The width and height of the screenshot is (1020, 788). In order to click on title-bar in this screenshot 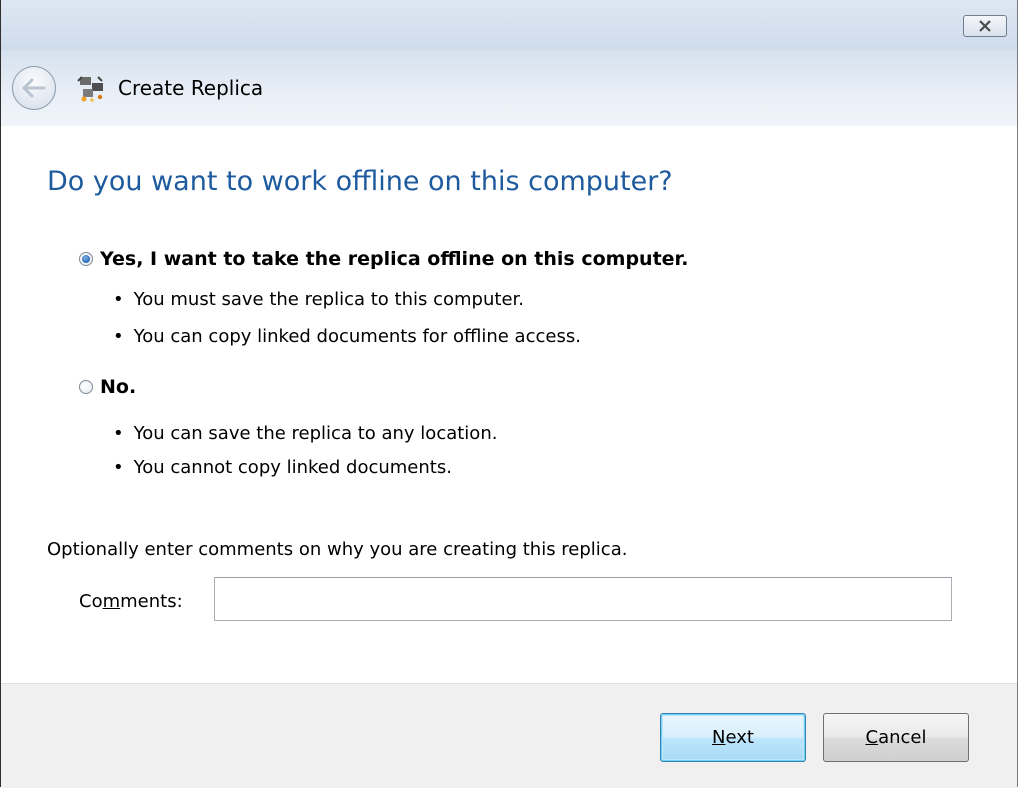, I will do `click(509, 25)`.